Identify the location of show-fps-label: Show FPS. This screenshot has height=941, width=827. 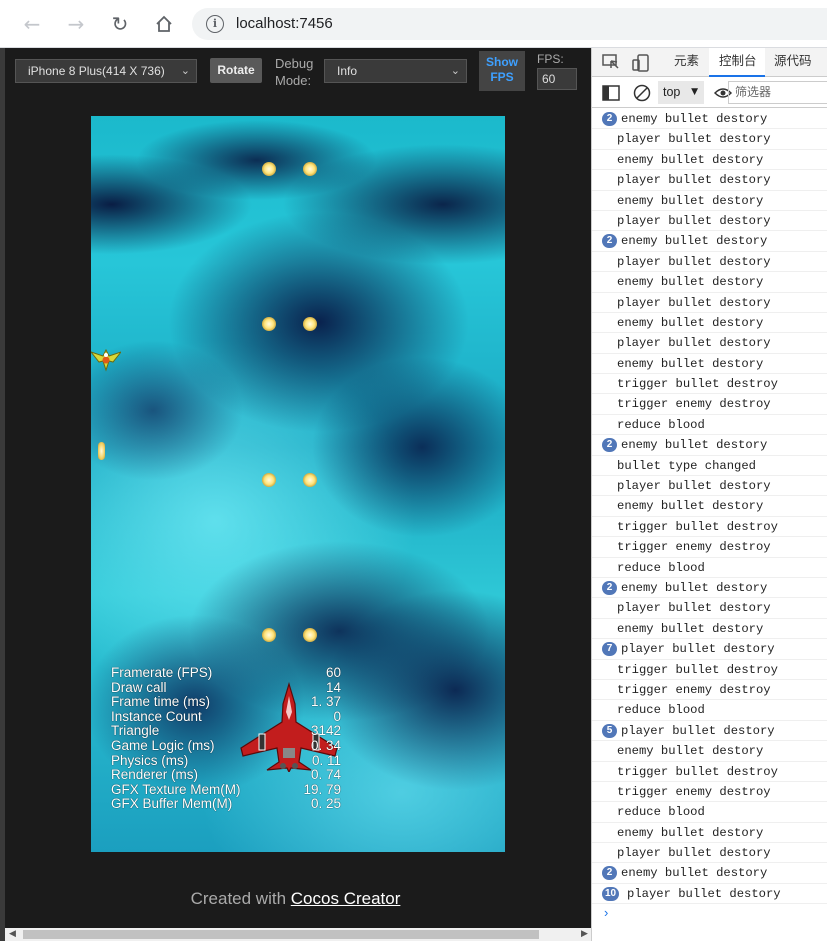
(502, 69).